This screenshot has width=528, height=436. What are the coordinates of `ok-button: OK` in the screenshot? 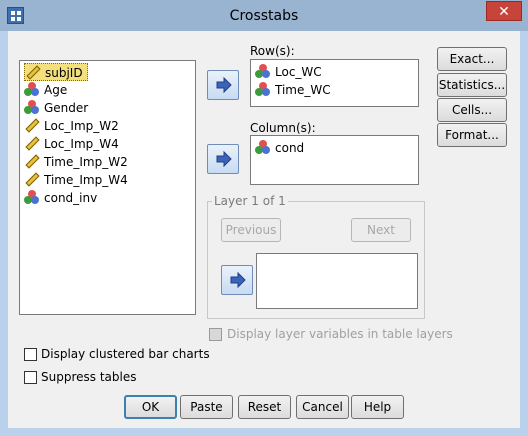 It's located at (150, 407).